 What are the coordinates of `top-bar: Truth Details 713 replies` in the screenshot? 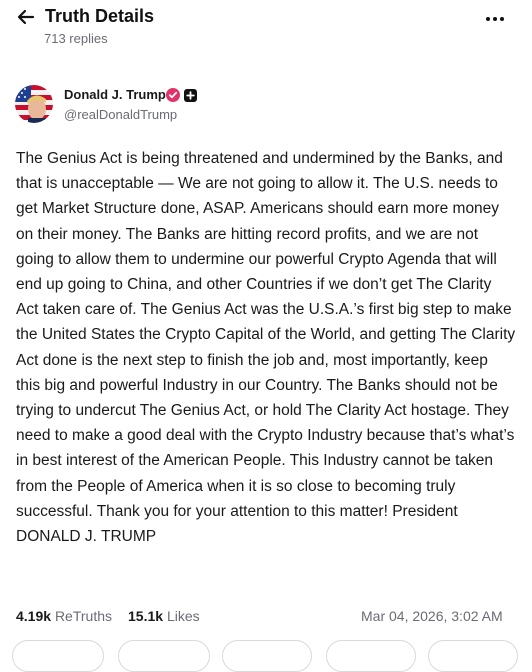 It's located at (266, 30).